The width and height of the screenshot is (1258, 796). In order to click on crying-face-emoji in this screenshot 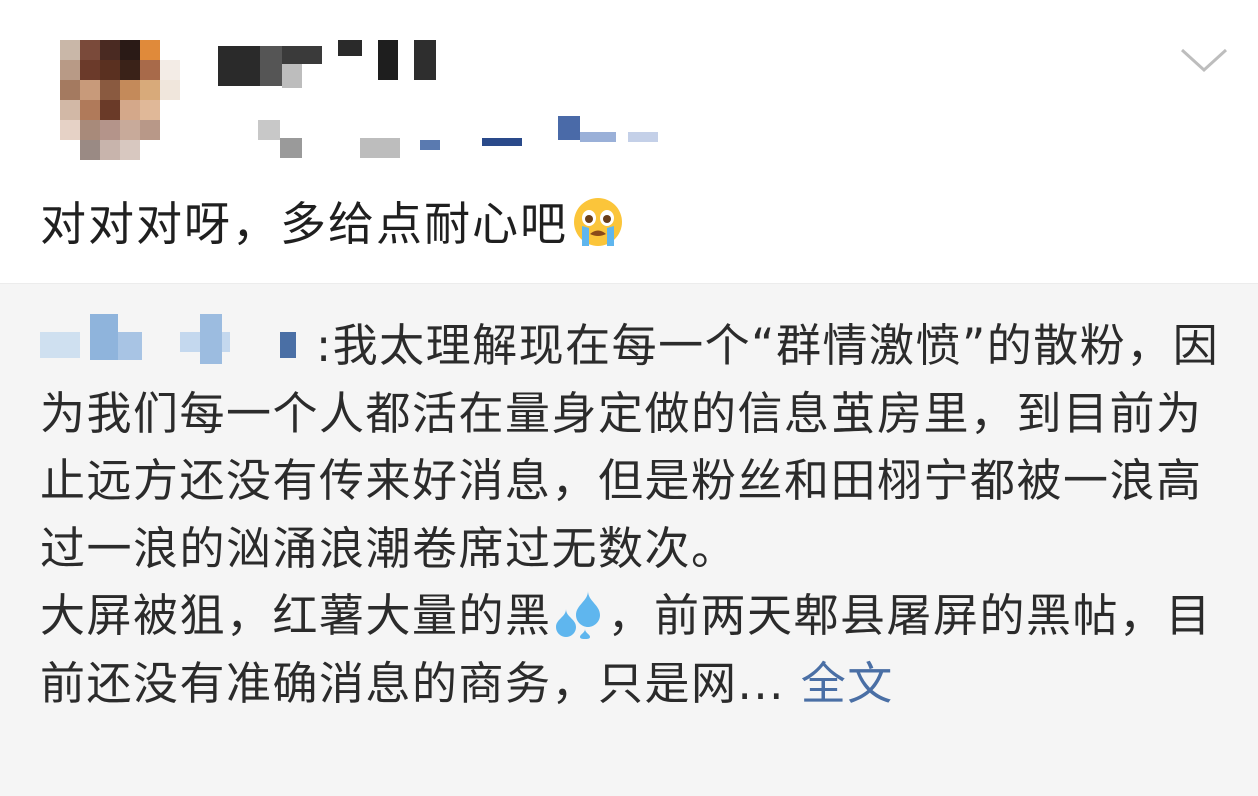, I will do `click(598, 222)`.